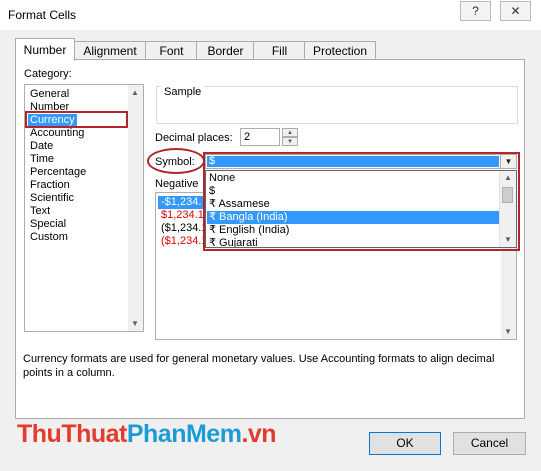 This screenshot has width=541, height=471. What do you see at coordinates (279, 50) in the screenshot?
I see `tab-fill: Fill` at bounding box center [279, 50].